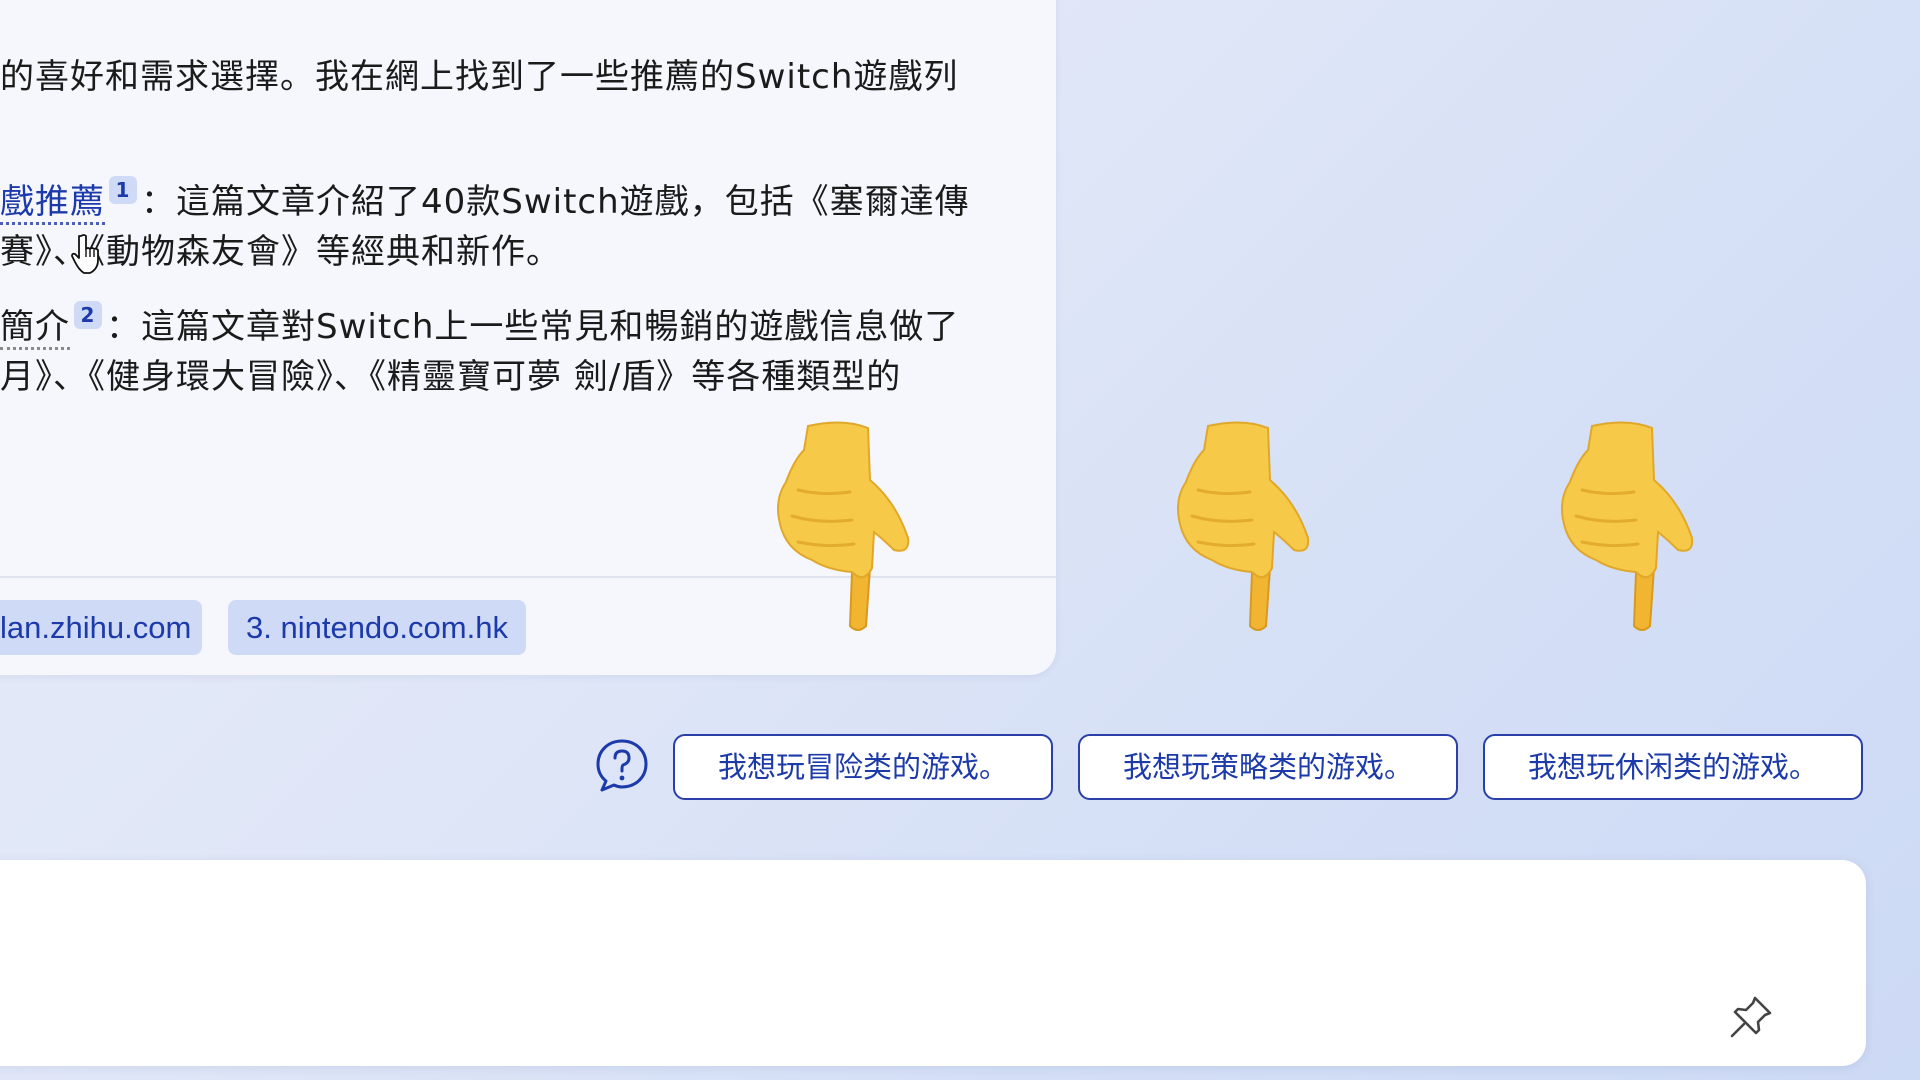  Describe the element at coordinates (101, 627) in the screenshot. I see `source-chip-zhihu: lan.zhihu.com` at that location.